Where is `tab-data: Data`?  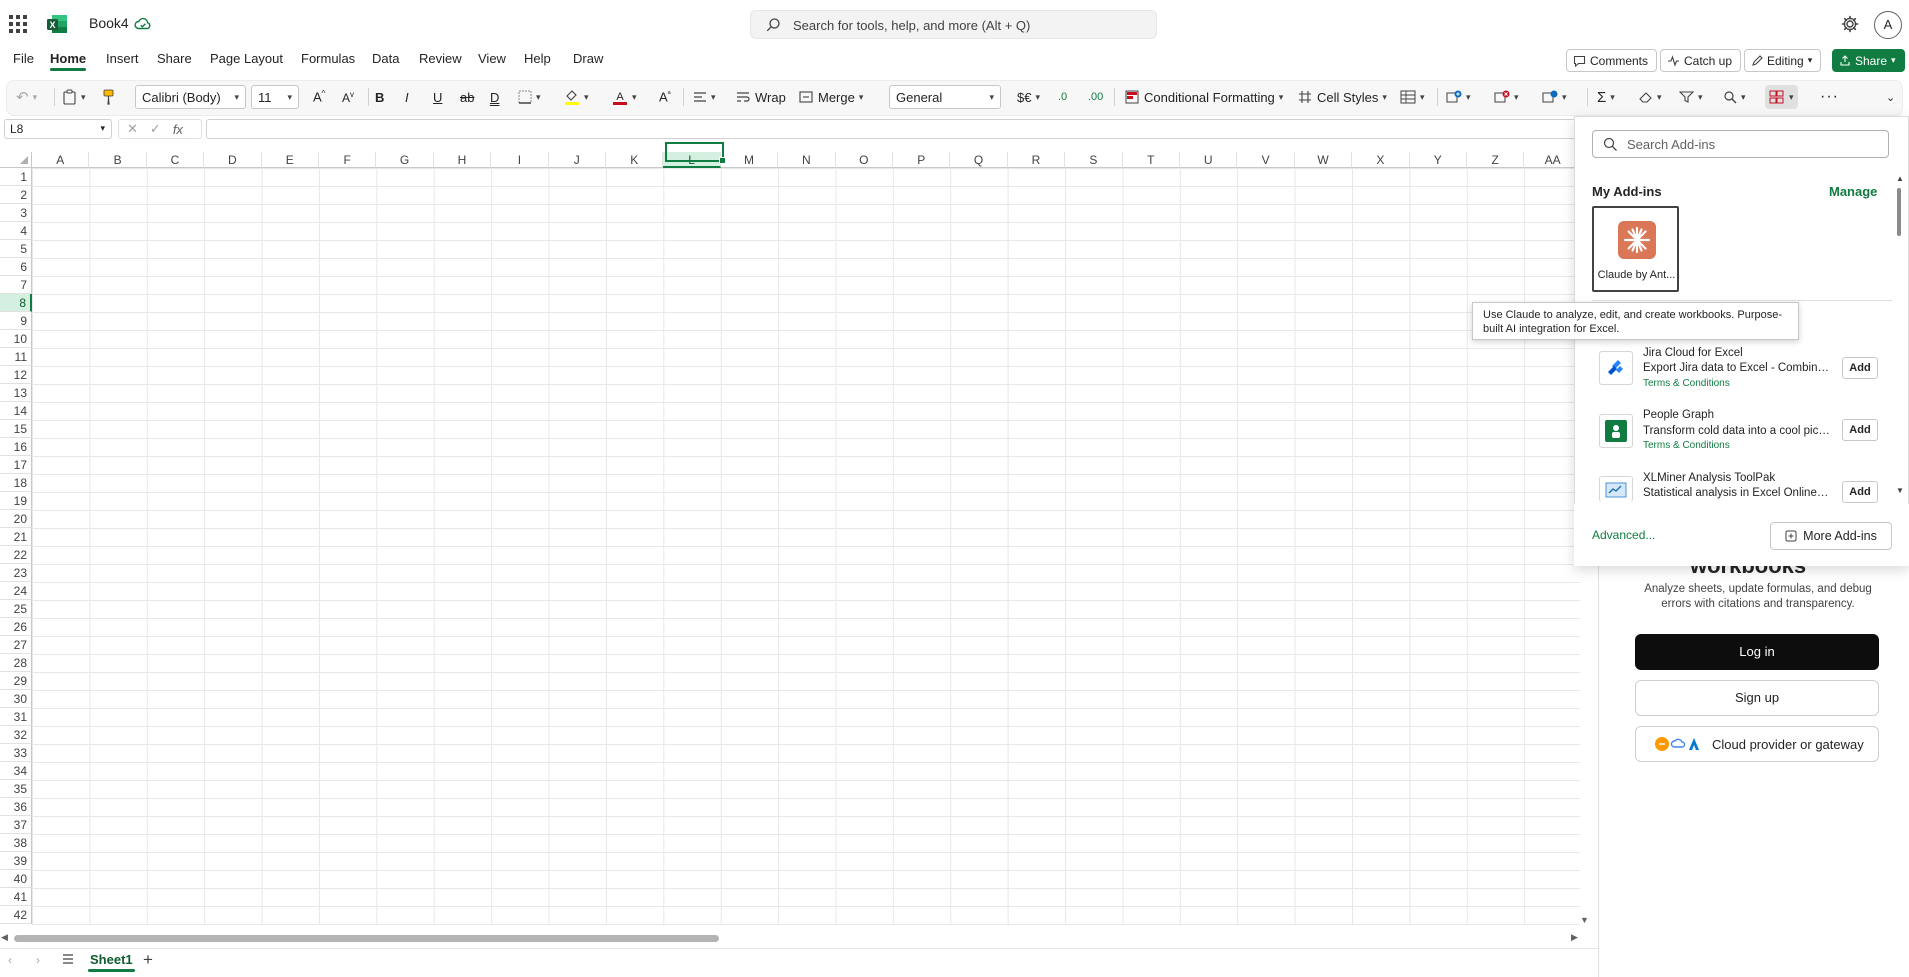
tab-data: Data is located at coordinates (385, 58).